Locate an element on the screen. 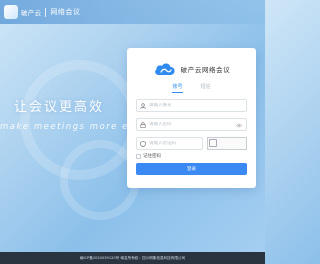  footer-text: 赣ICP备2020039120号 域名所有权：四川明象信息科技有限公司 is located at coordinates (132, 257).